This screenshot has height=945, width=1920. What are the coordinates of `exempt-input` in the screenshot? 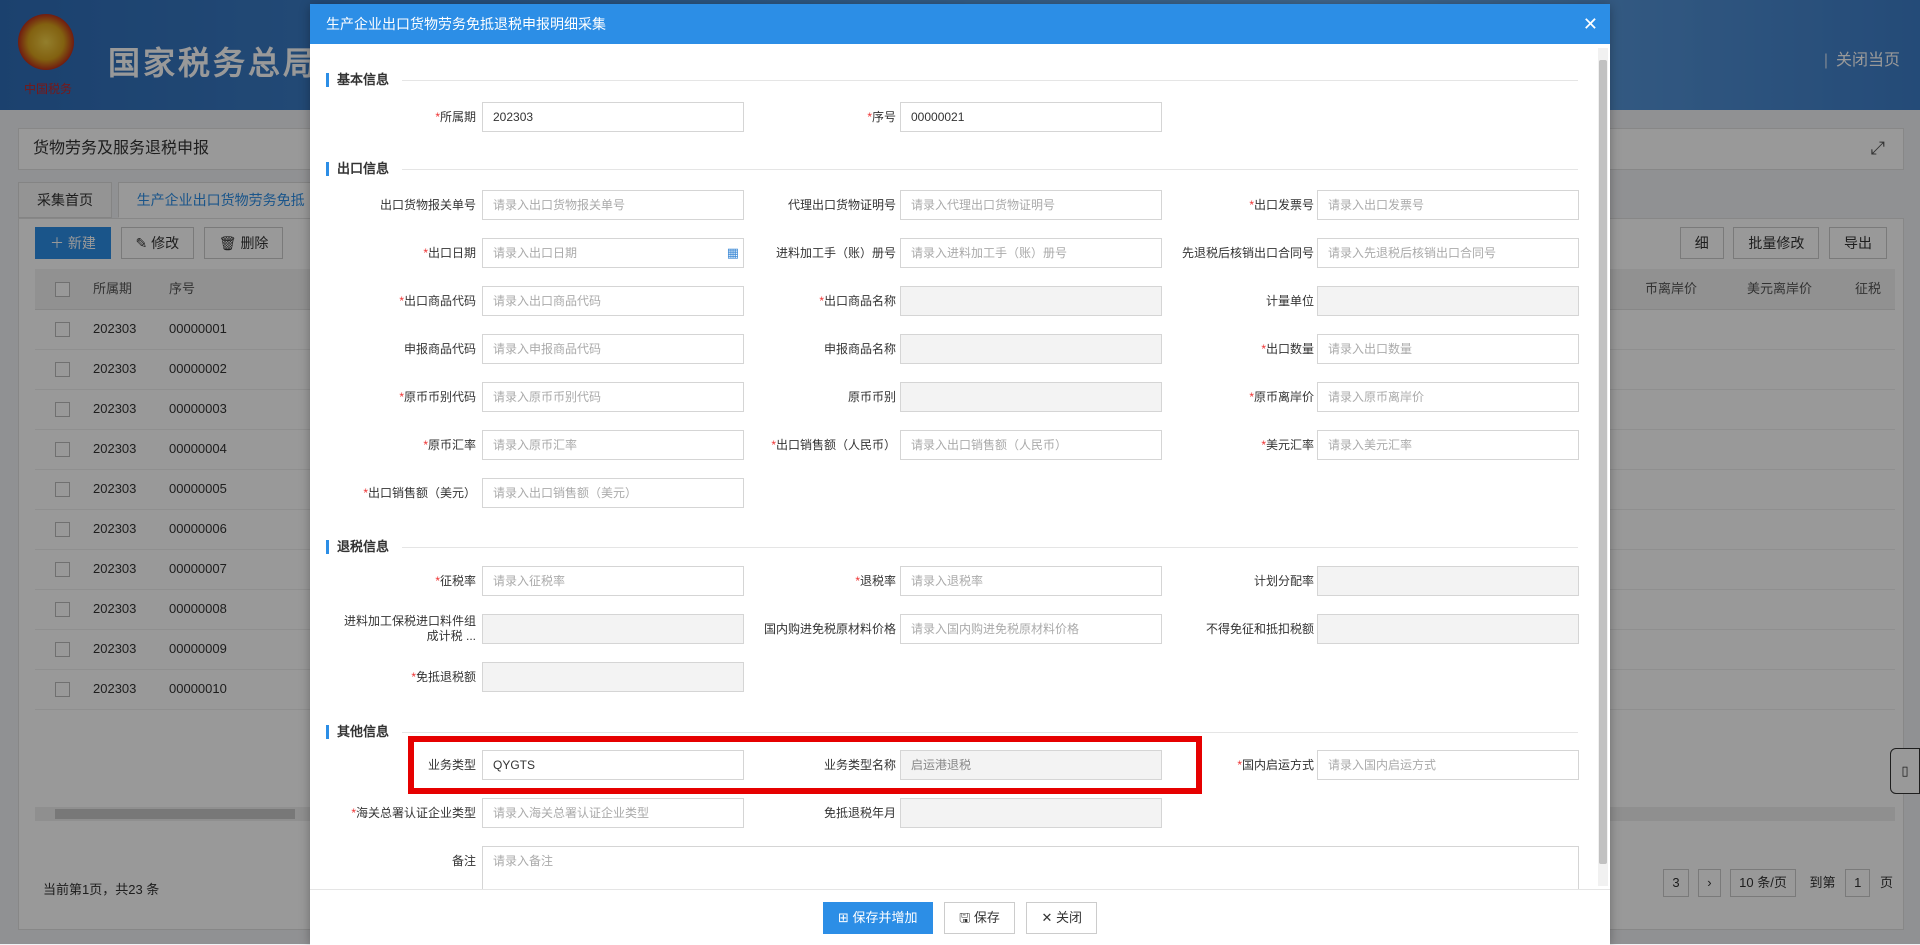 It's located at (613, 677).